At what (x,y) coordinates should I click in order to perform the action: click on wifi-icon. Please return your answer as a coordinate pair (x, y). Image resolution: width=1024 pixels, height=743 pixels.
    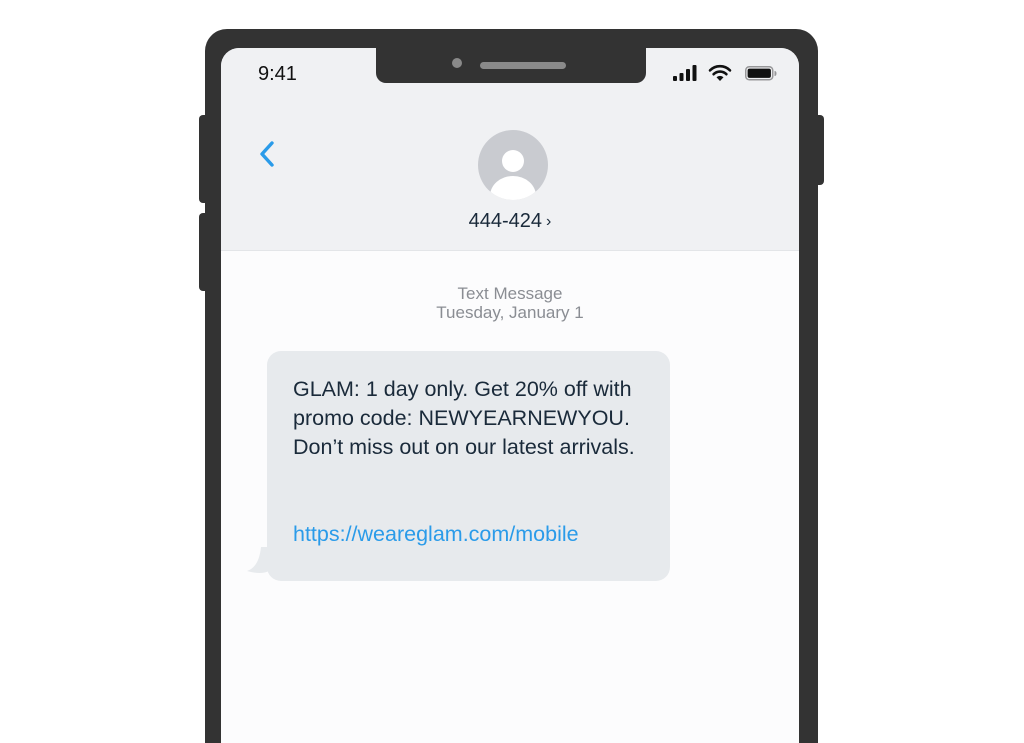
    Looking at the image, I should click on (720, 72).